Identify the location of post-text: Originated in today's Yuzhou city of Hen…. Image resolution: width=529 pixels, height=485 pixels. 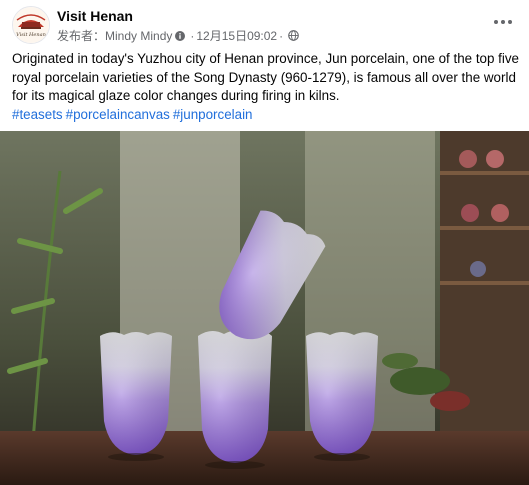
(266, 77).